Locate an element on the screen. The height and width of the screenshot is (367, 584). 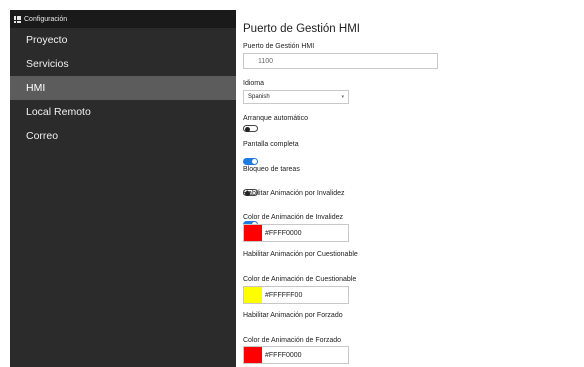
grid-icon is located at coordinates (17, 19).